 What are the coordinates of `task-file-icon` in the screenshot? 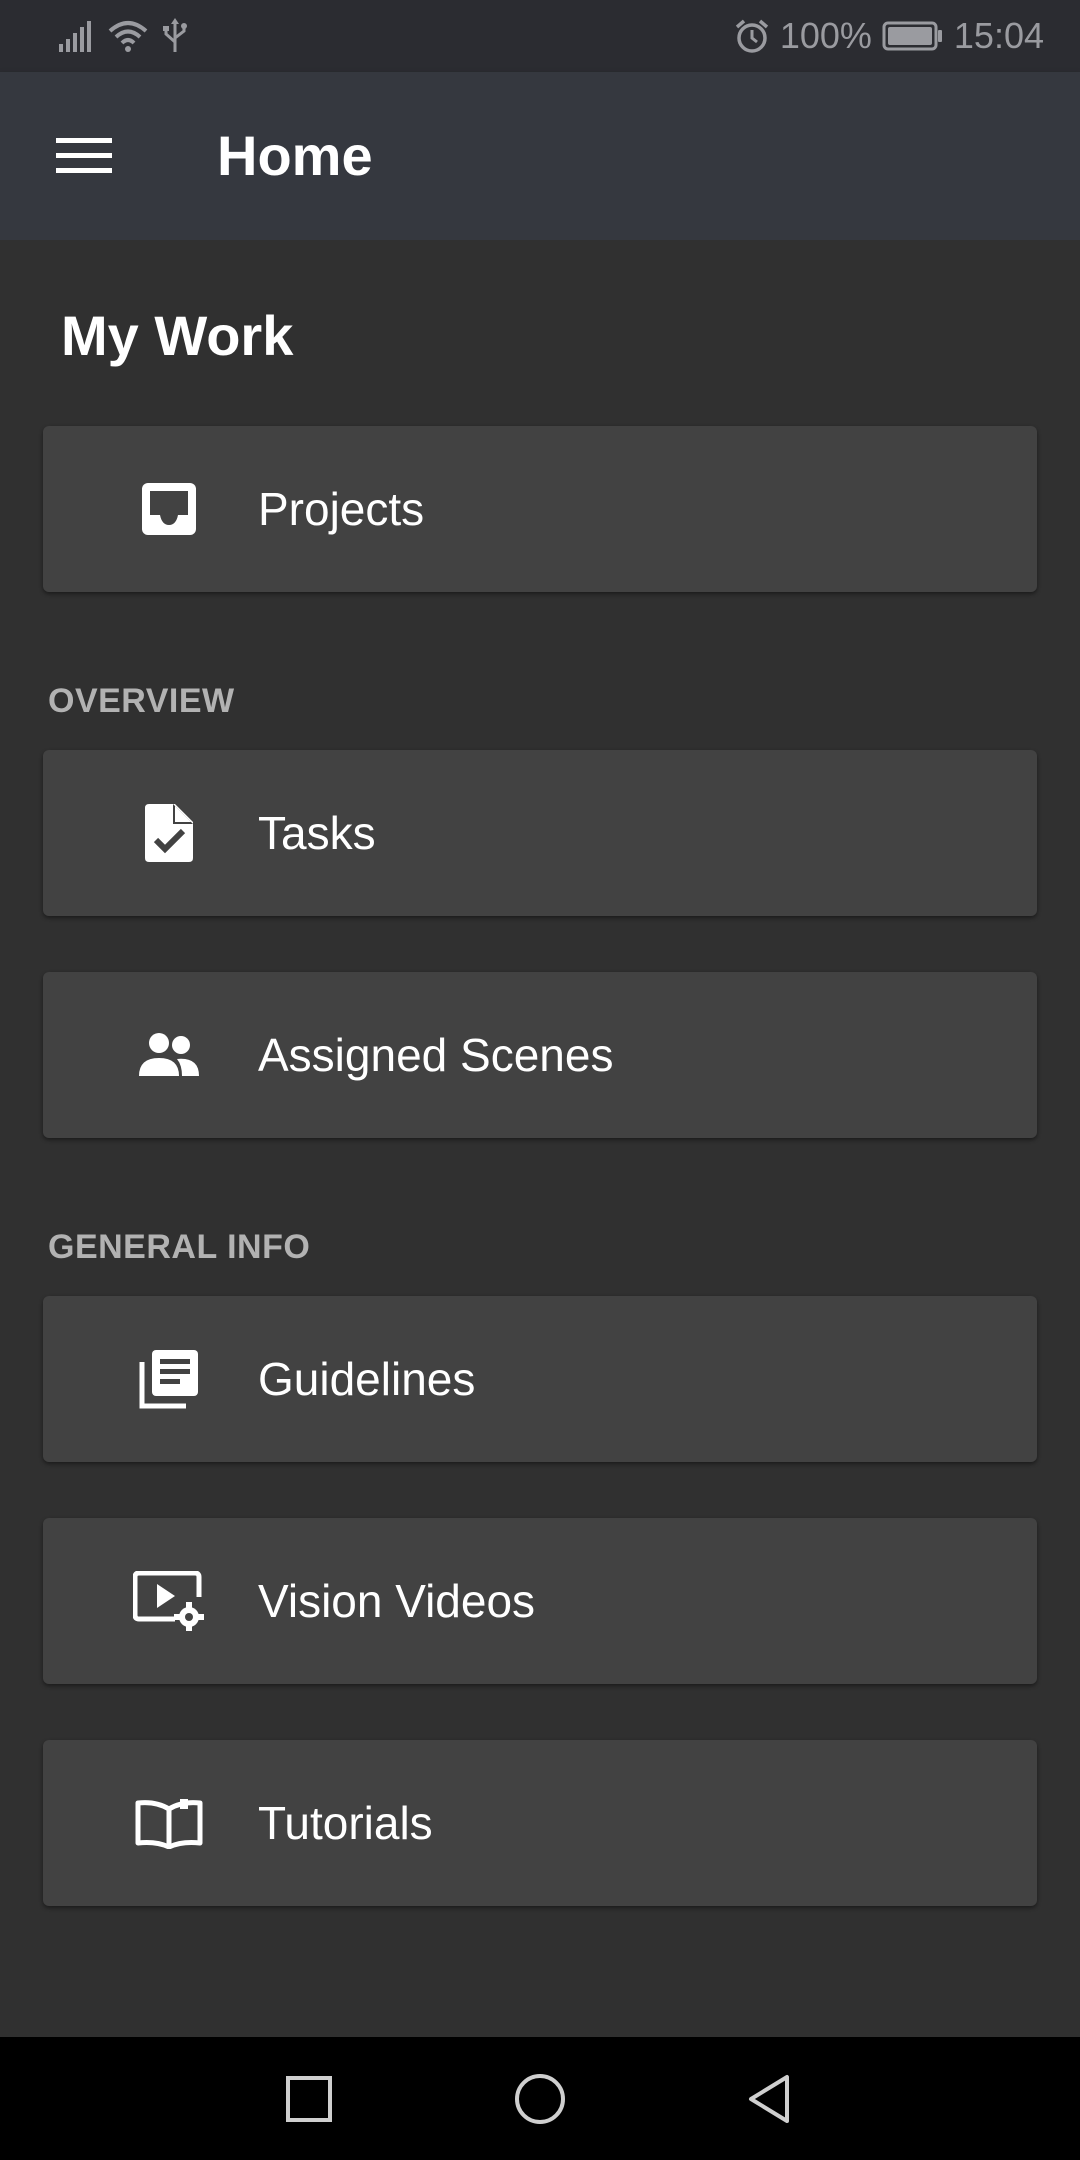 It's located at (169, 833).